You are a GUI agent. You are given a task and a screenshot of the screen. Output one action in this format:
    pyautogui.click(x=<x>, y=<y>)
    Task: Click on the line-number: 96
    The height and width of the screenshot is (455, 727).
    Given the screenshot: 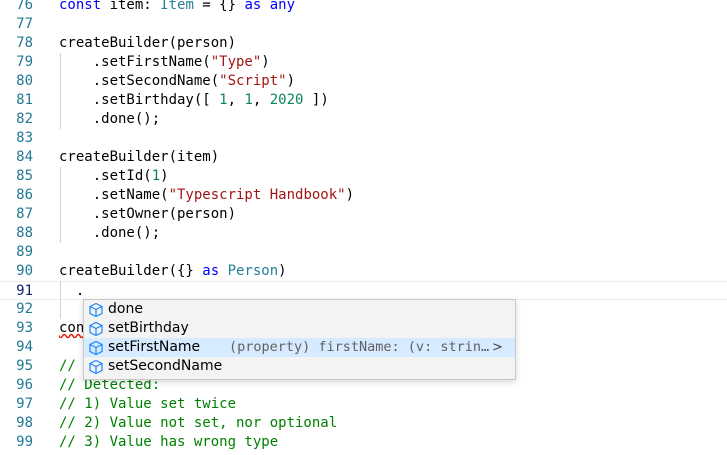 What is the action you would take?
    pyautogui.click(x=24, y=385)
    